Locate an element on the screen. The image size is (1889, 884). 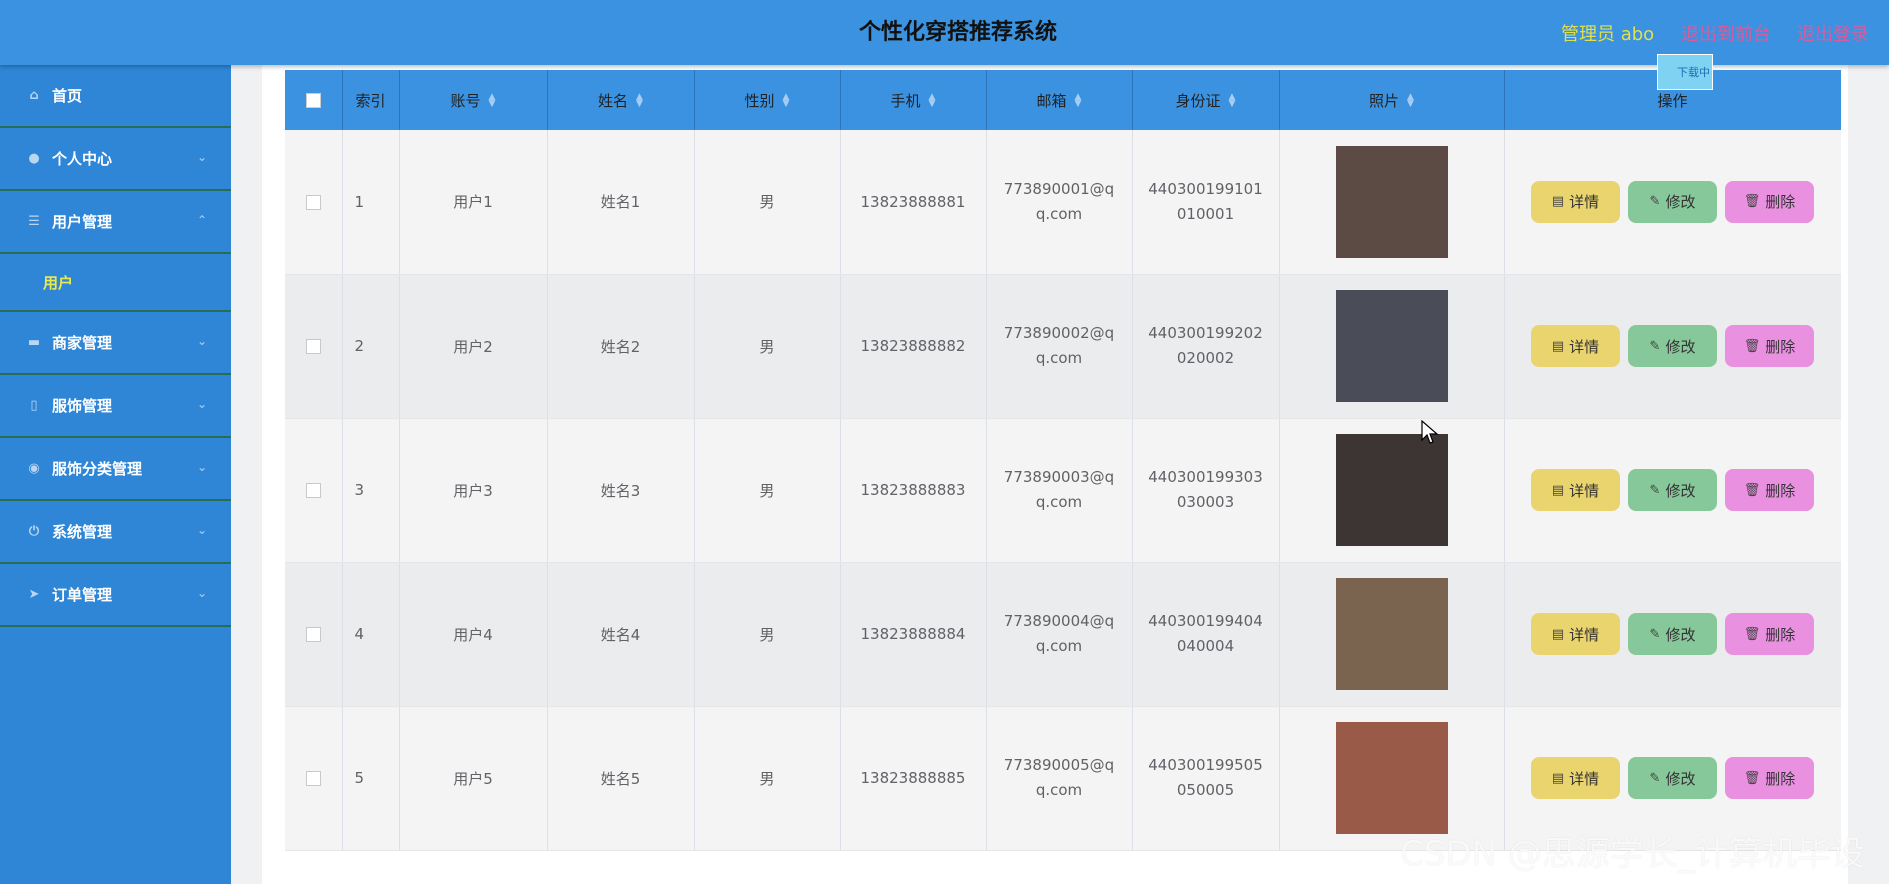
sidebar-item-label: 服饰管理 is located at coordinates (82, 406).